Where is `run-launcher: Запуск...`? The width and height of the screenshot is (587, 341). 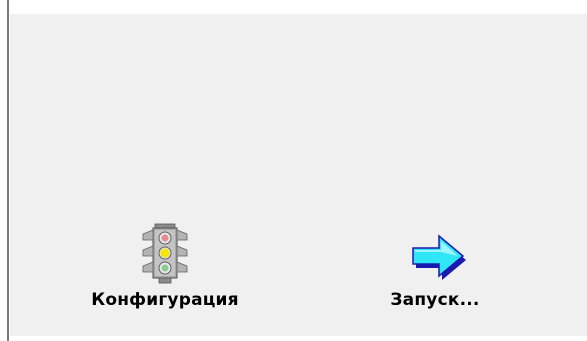
run-launcher: Запуск... is located at coordinates (435, 266).